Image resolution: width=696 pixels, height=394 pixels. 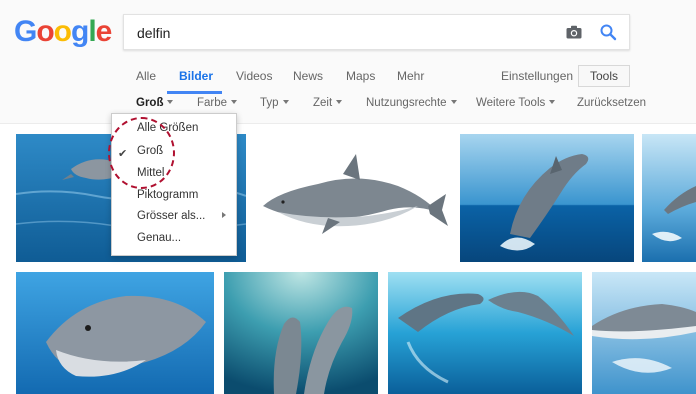 What do you see at coordinates (355, 194) in the screenshot?
I see `dolphin-illustration` at bounding box center [355, 194].